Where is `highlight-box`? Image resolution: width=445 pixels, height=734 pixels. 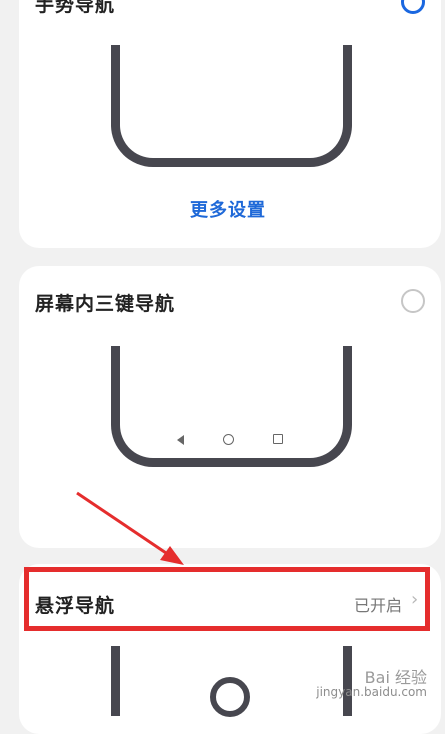 highlight-box is located at coordinates (227, 599).